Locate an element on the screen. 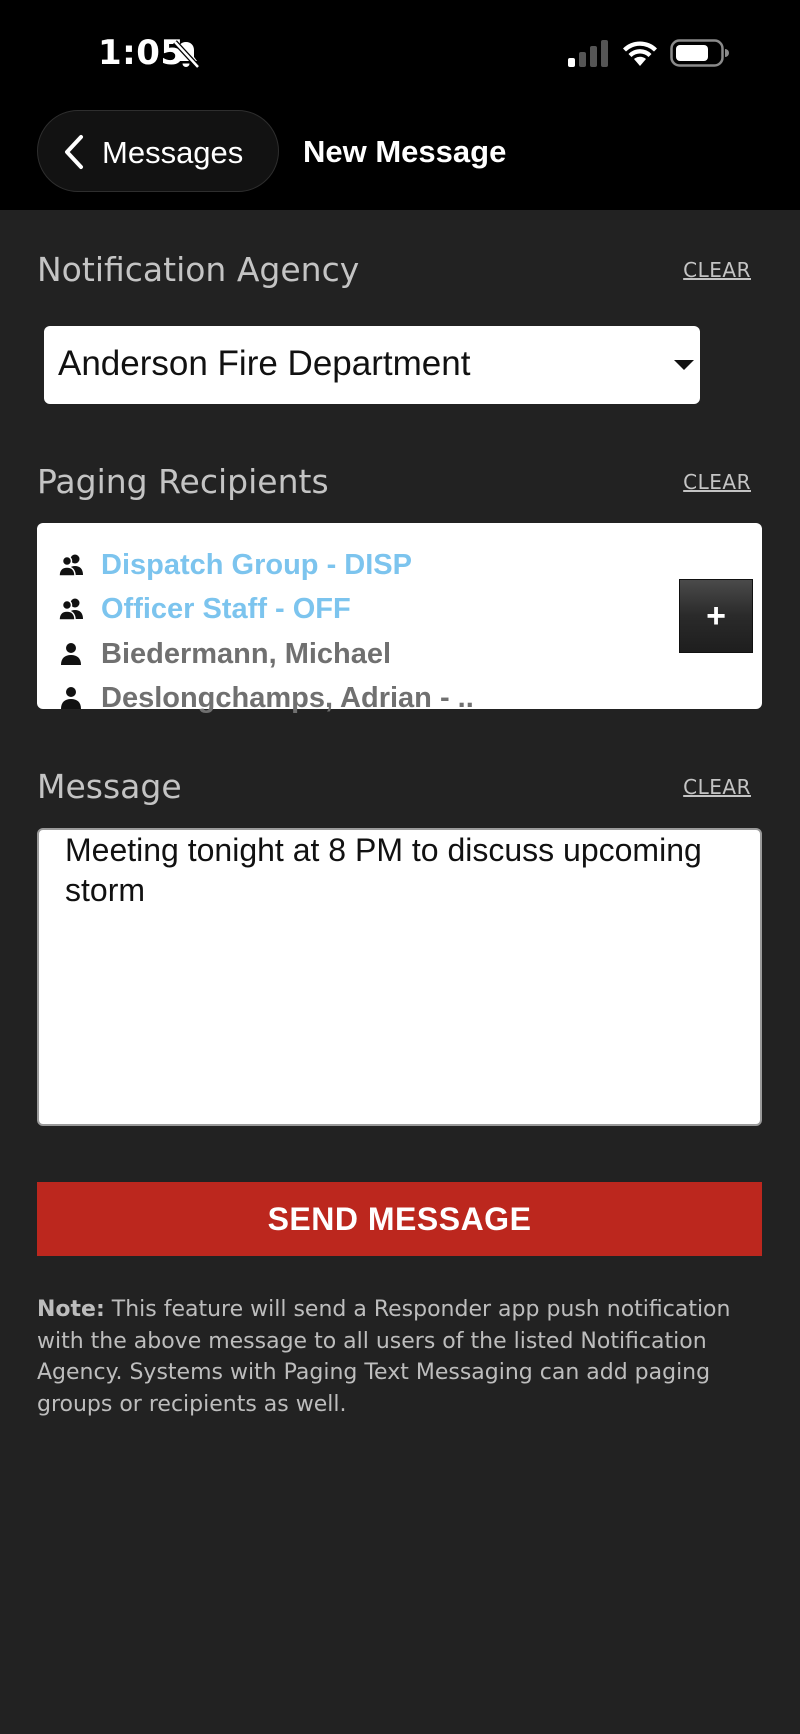 Image resolution: width=800 pixels, height=1734 pixels. agency-select: Anderson Fire Department is located at coordinates (372, 365).